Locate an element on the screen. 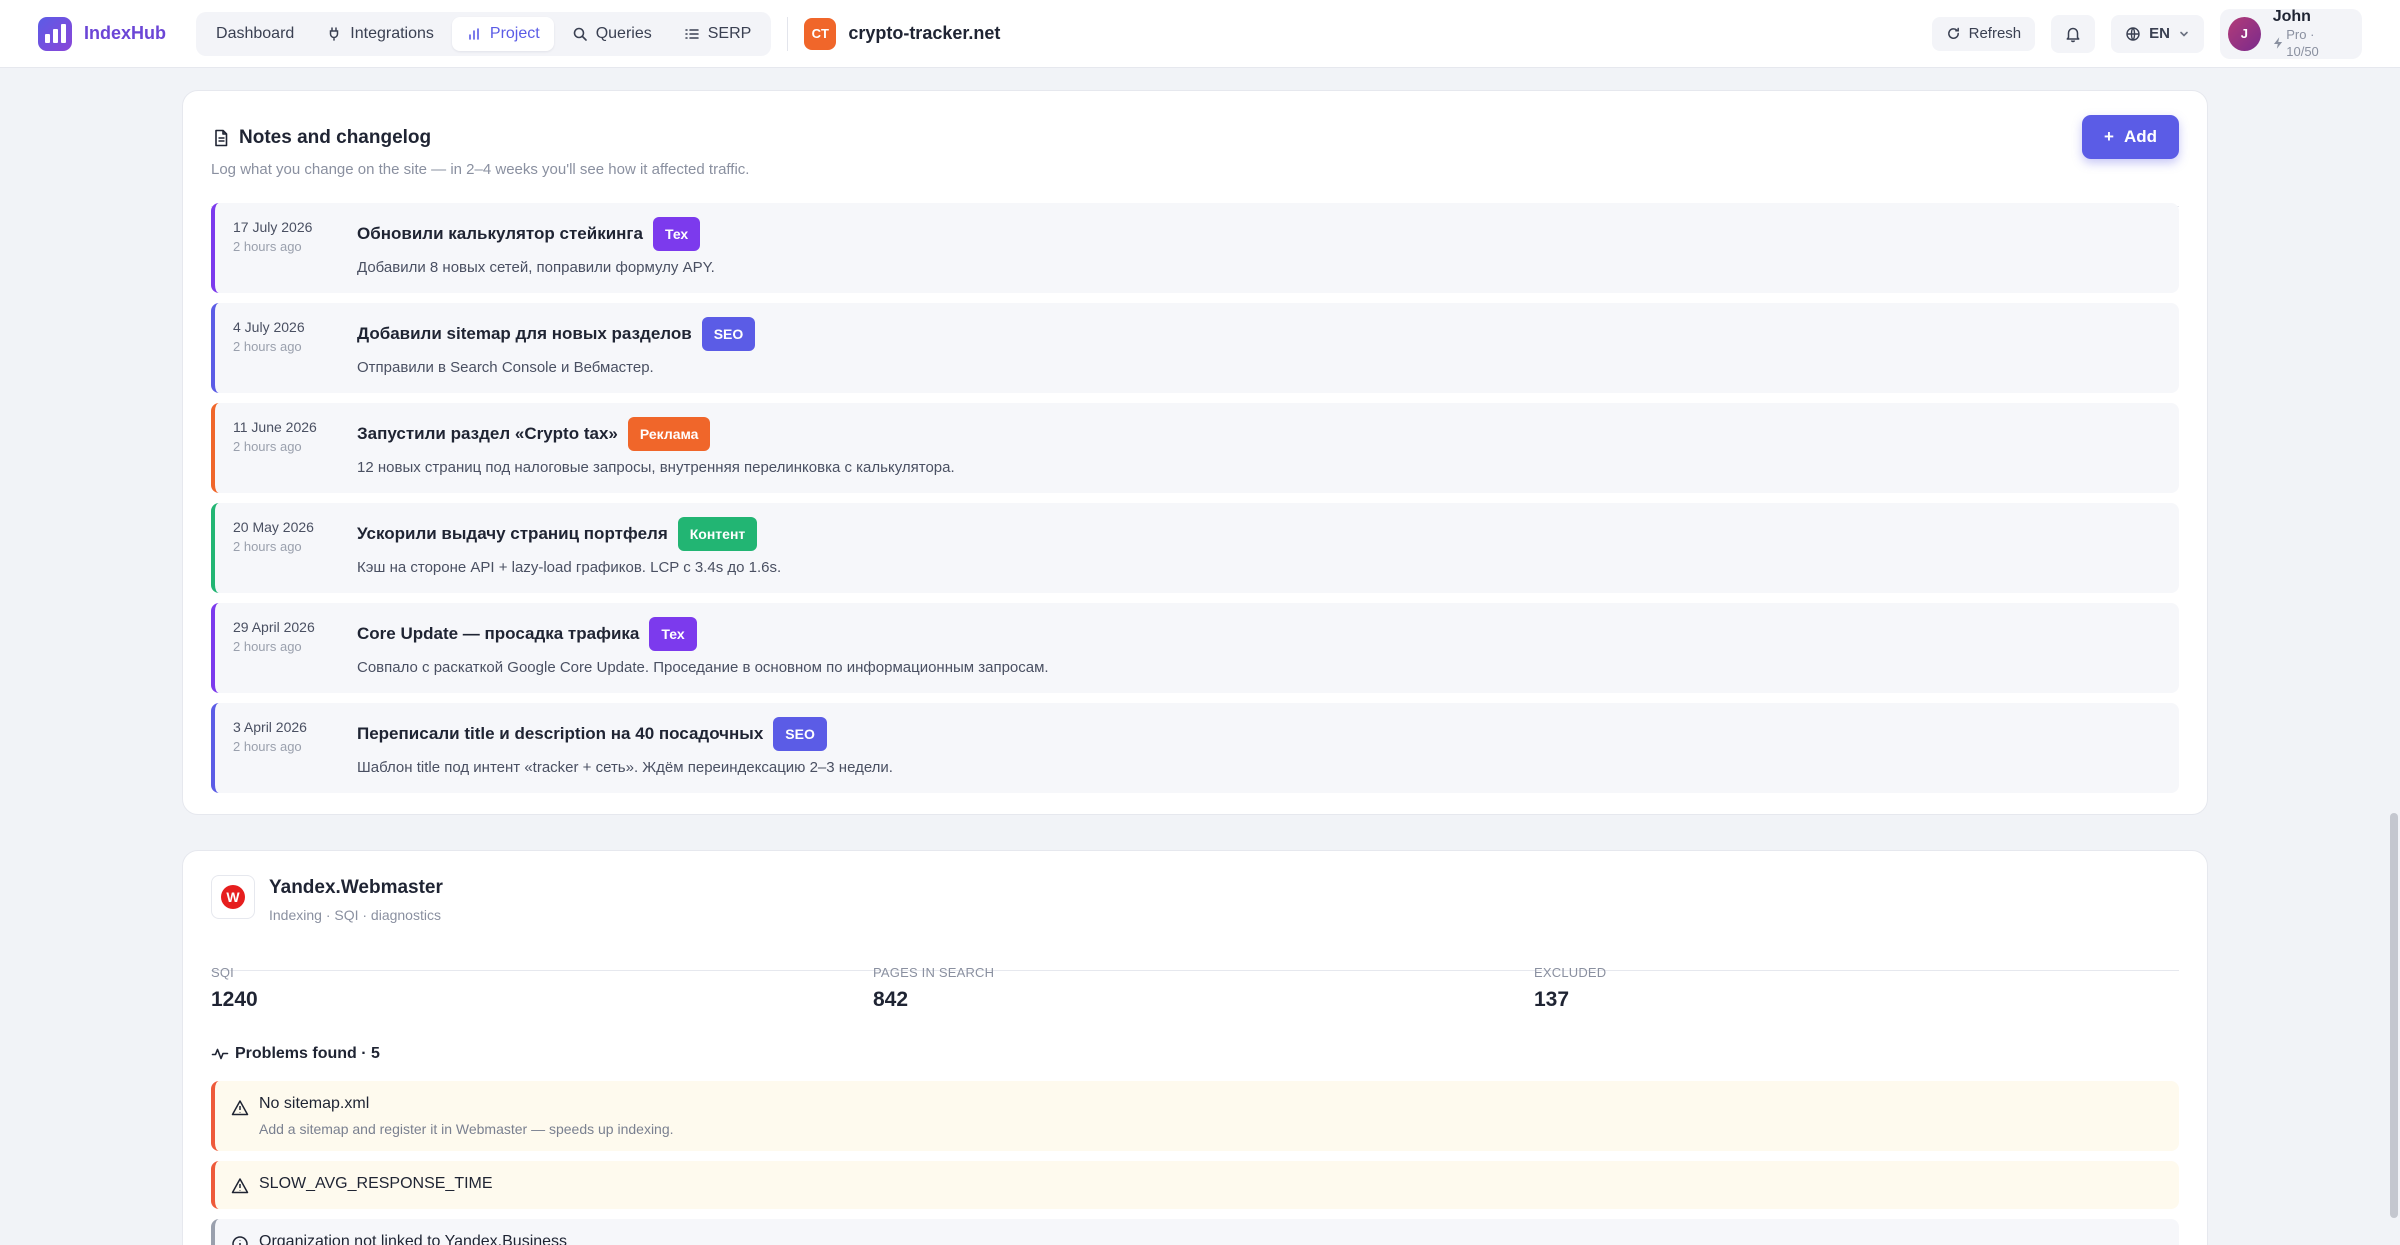 This screenshot has width=2400, height=1245. yandex-logo-glyph: W is located at coordinates (233, 897).